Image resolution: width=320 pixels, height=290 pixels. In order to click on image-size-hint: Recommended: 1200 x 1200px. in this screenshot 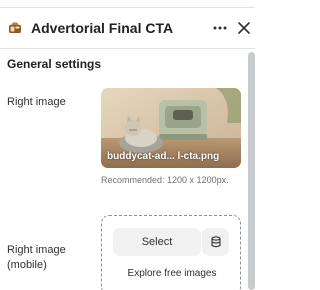, I will do `click(165, 180)`.